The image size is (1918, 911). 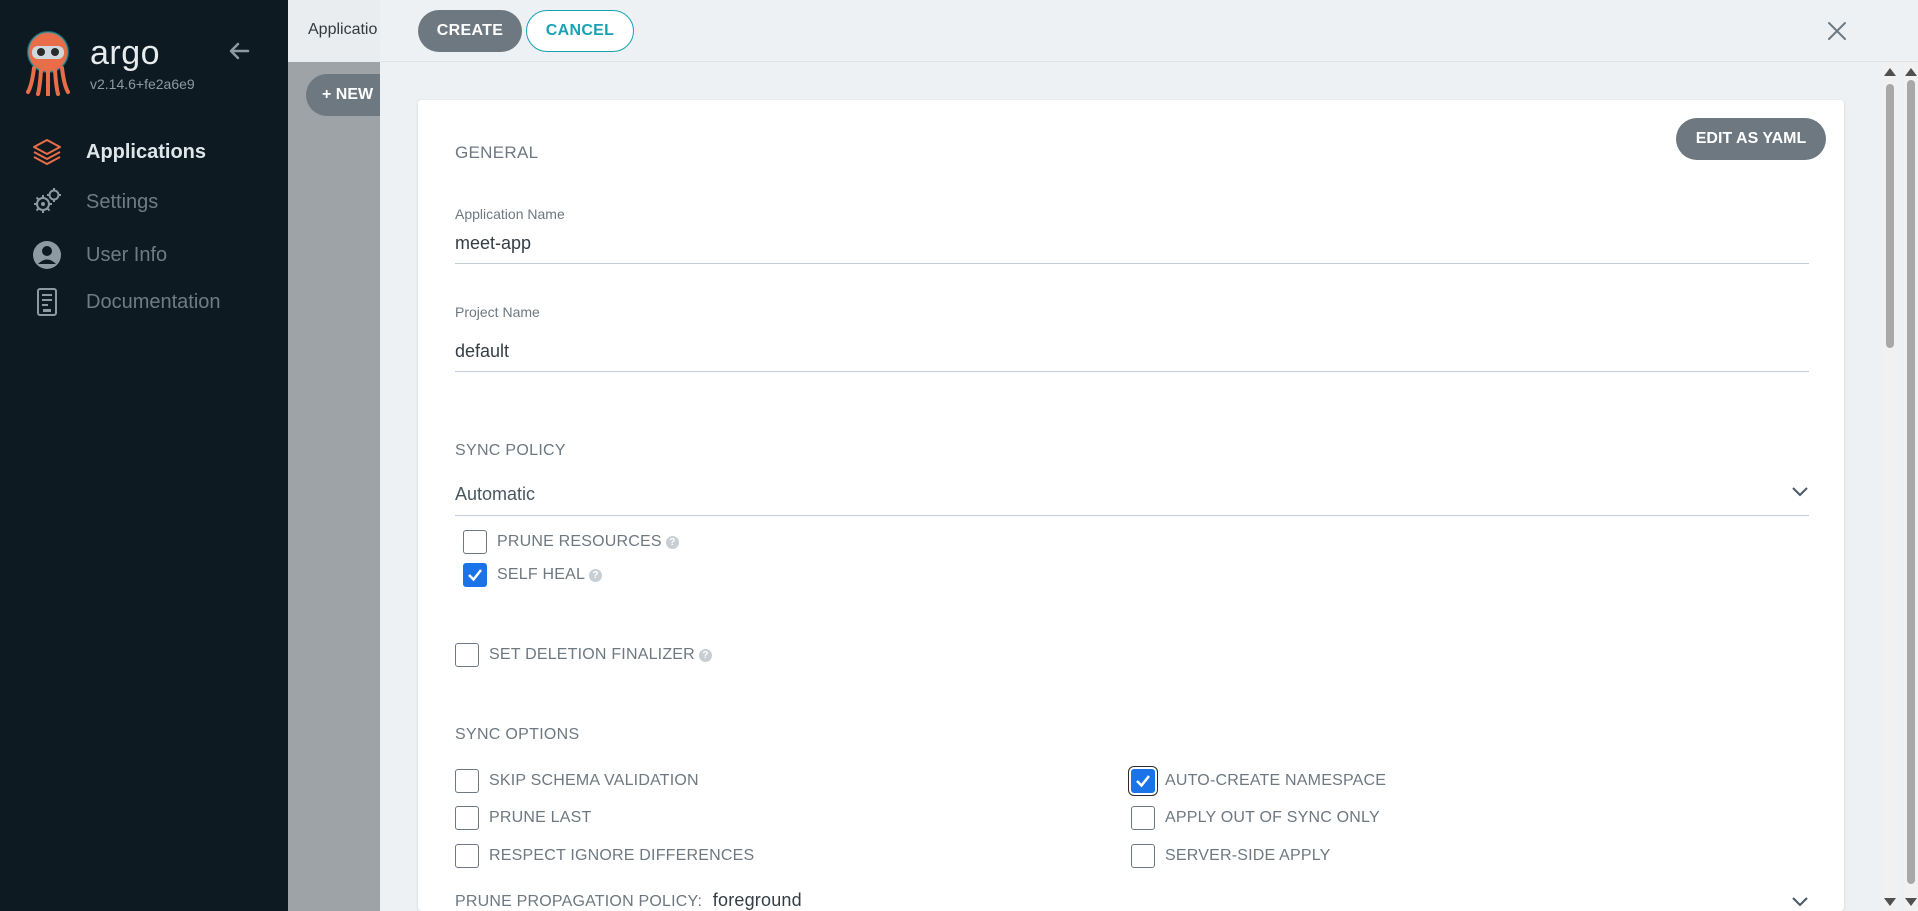 I want to click on set-deletion-finalizer-checkbox: SET DELETION FINALIZER ?, so click(x=583, y=655).